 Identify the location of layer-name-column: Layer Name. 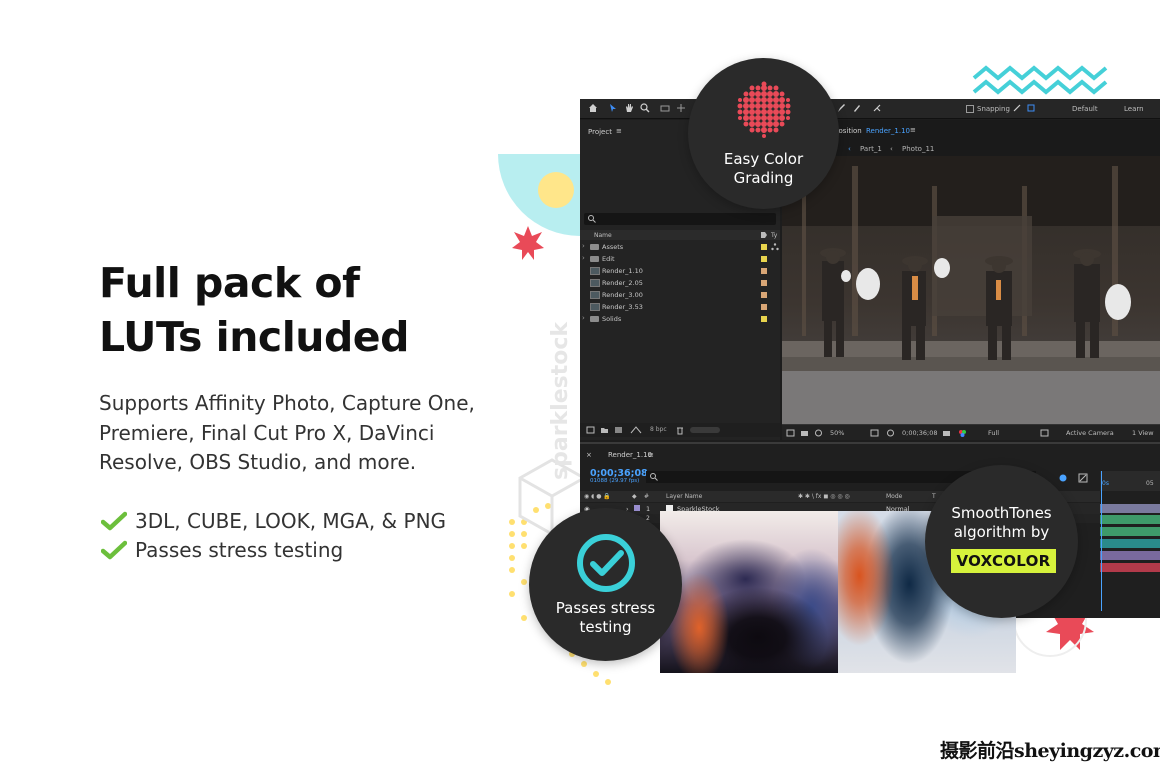
(684, 496).